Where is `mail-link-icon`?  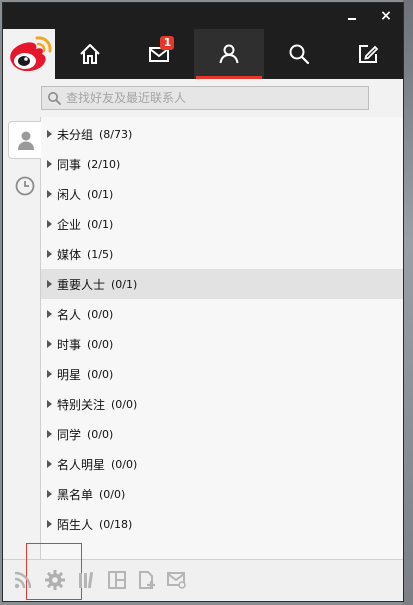
mail-link-icon is located at coordinates (176, 580).